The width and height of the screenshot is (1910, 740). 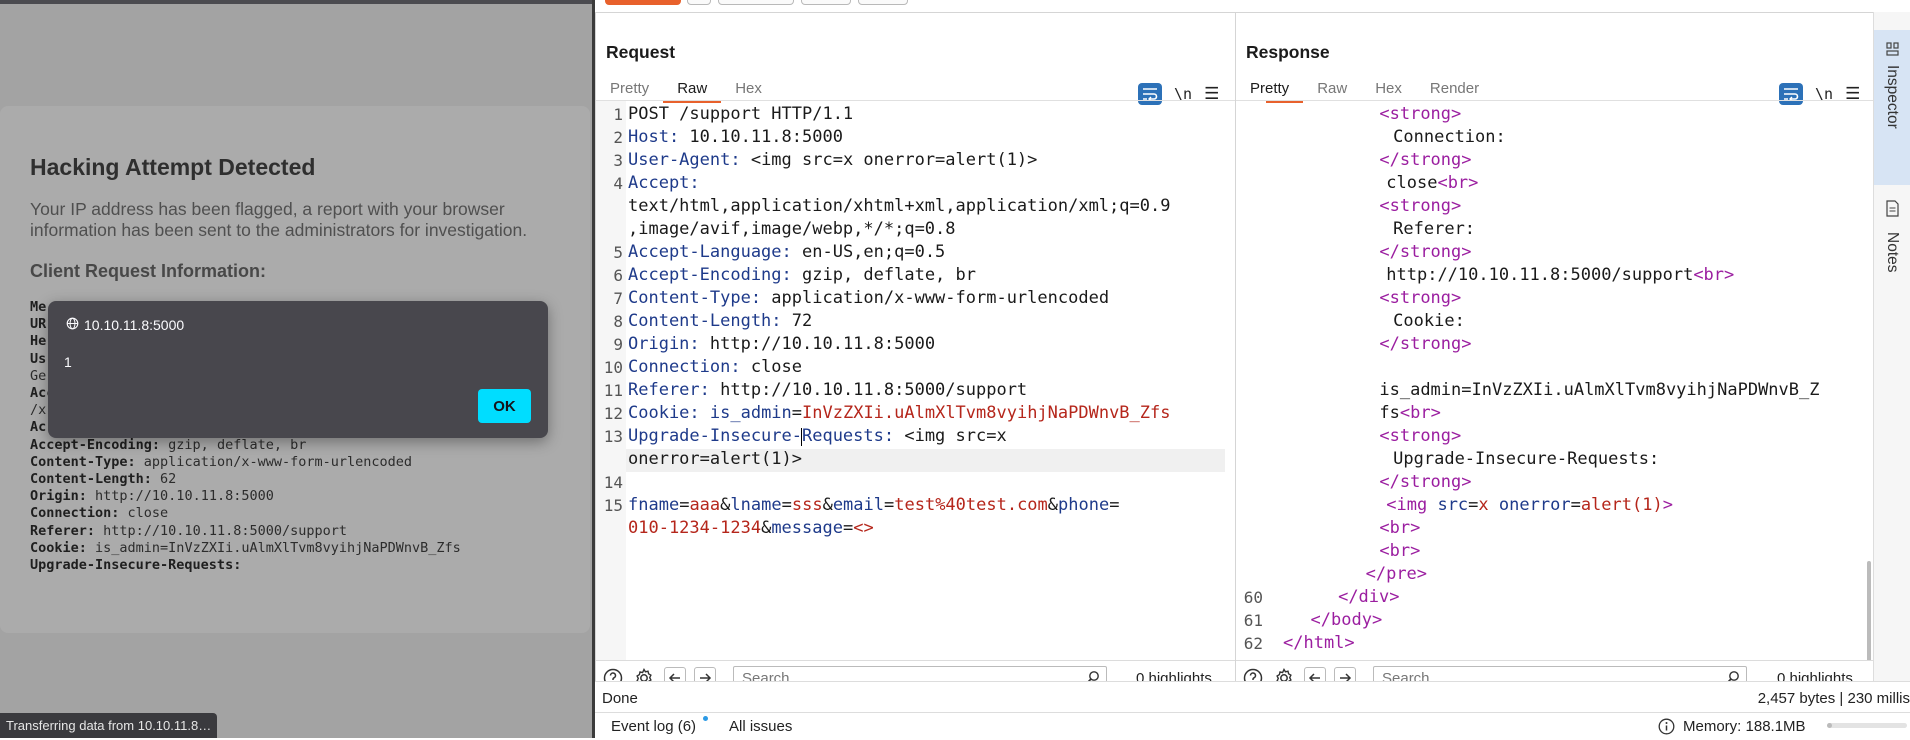 What do you see at coordinates (827, 390) in the screenshot?
I see `code-line: Referer: http://10.10.11.8:5000/support` at bounding box center [827, 390].